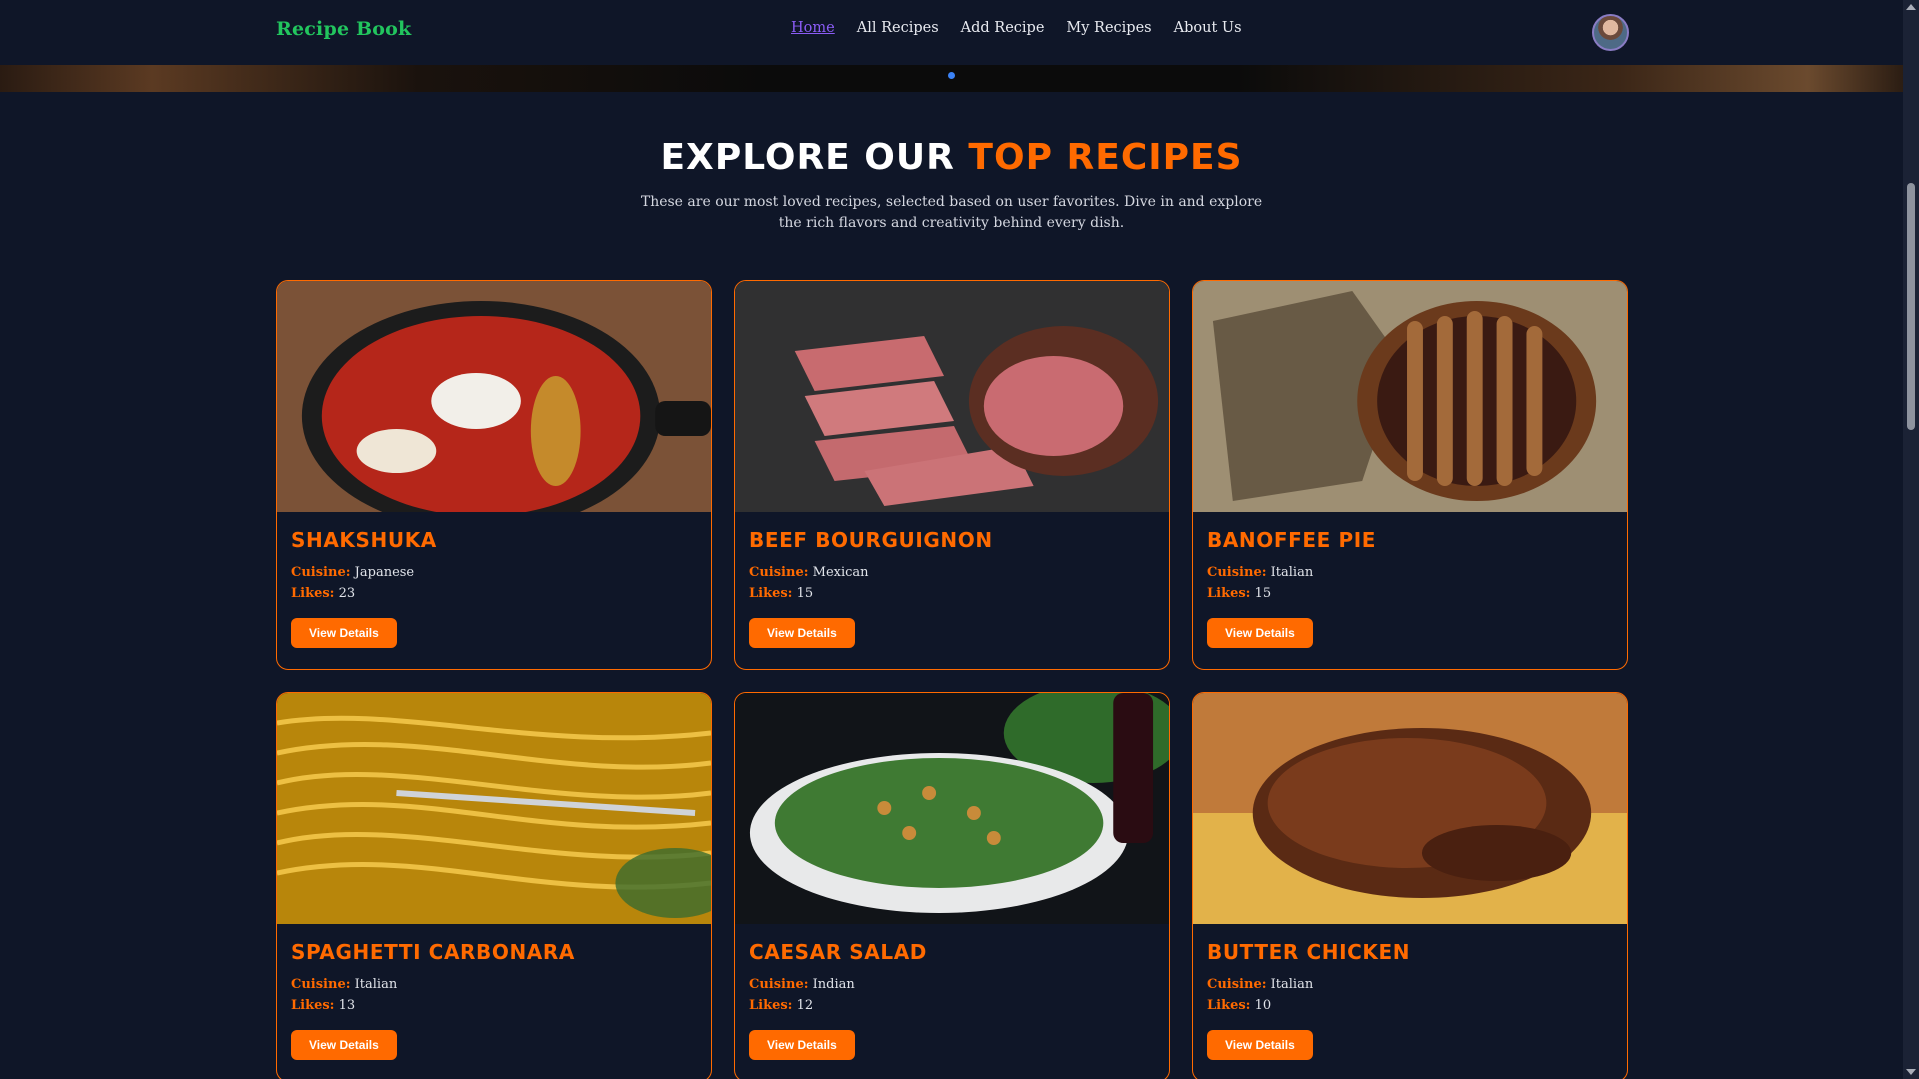  What do you see at coordinates (1911, 7) in the screenshot?
I see `scroll-up-arrow-icon` at bounding box center [1911, 7].